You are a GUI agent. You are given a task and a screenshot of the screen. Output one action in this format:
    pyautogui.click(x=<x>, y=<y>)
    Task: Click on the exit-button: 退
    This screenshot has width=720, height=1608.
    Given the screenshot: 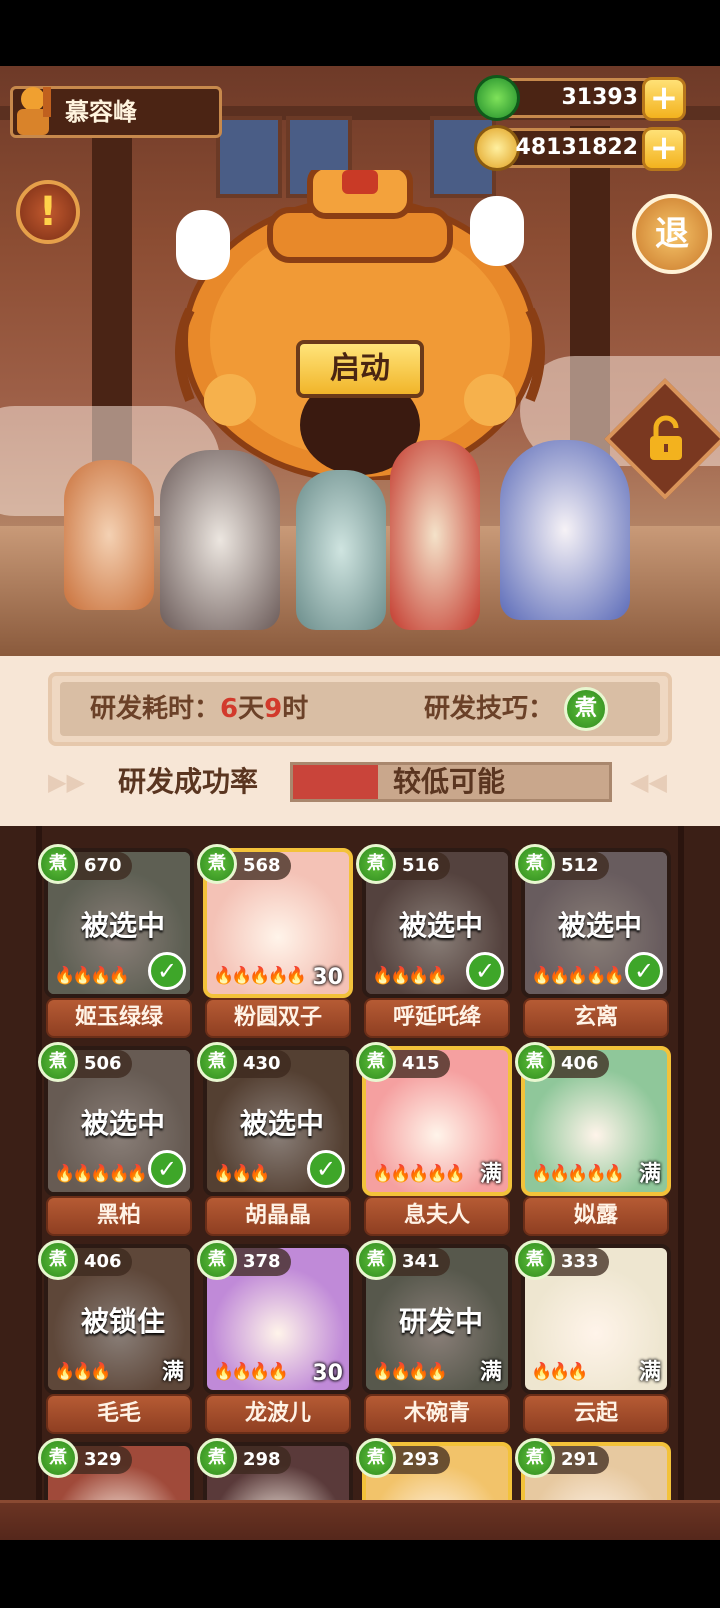 What is the action you would take?
    pyautogui.click(x=672, y=234)
    